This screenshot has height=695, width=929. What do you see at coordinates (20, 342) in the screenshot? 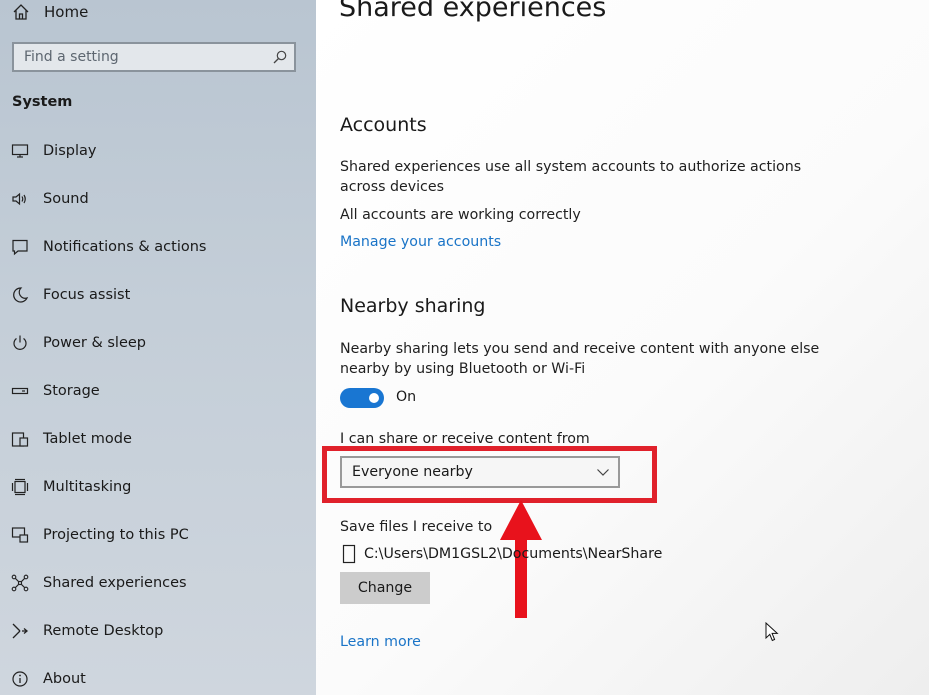
I see `power-icon` at bounding box center [20, 342].